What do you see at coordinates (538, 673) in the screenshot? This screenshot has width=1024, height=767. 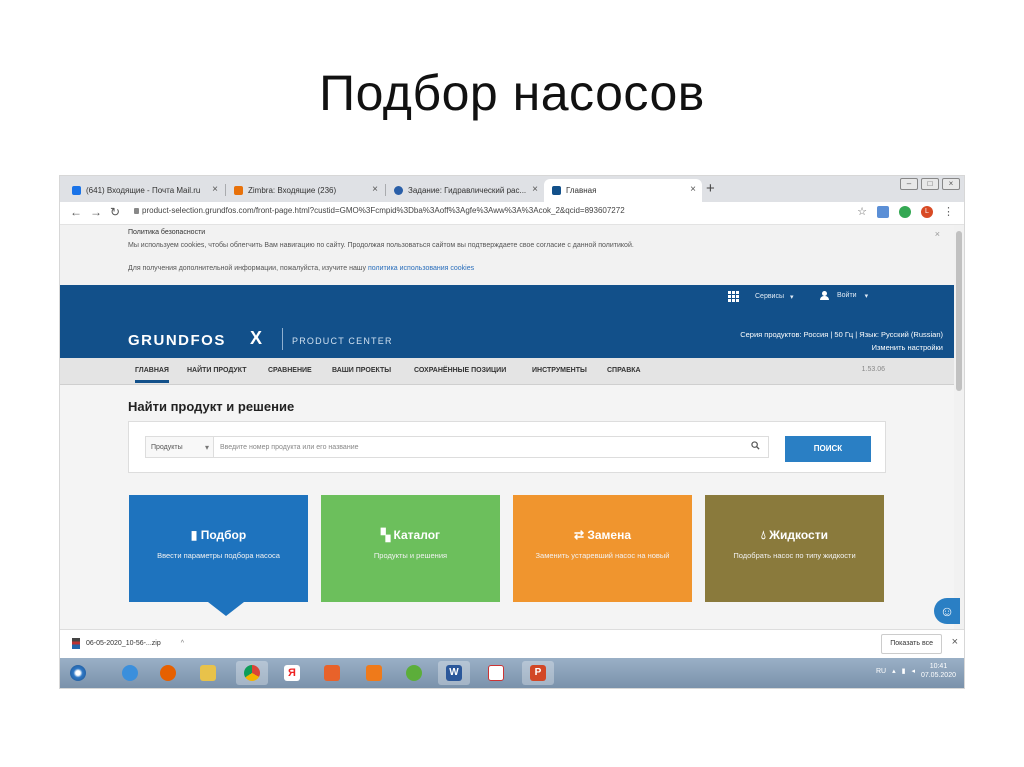 I see `powerpoint-icon: P` at bounding box center [538, 673].